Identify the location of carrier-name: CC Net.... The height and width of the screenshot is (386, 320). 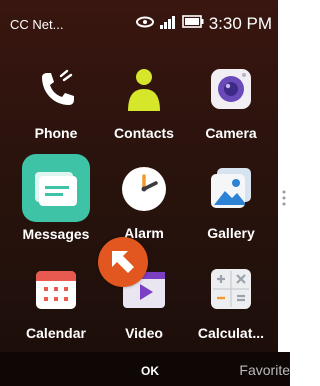
(37, 24).